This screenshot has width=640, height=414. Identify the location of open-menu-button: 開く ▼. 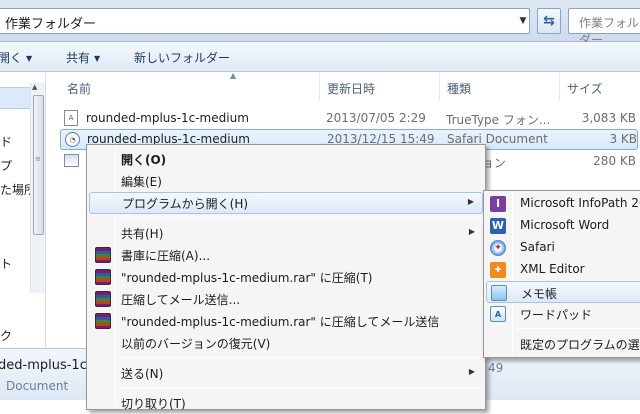
(16, 57).